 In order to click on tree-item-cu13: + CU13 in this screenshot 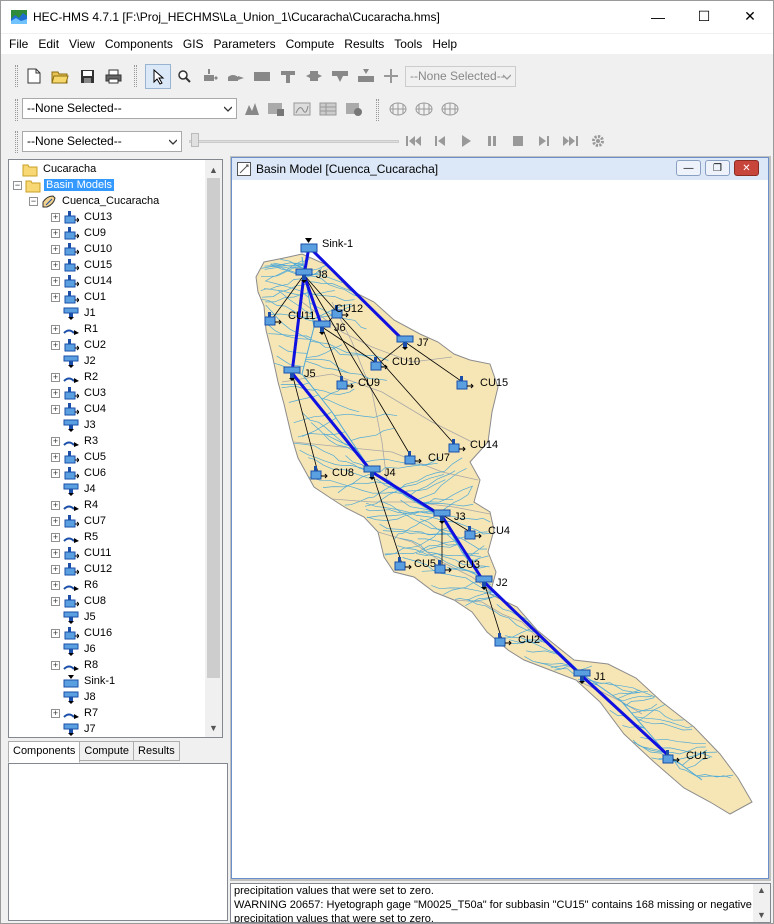, I will do `click(82, 217)`.